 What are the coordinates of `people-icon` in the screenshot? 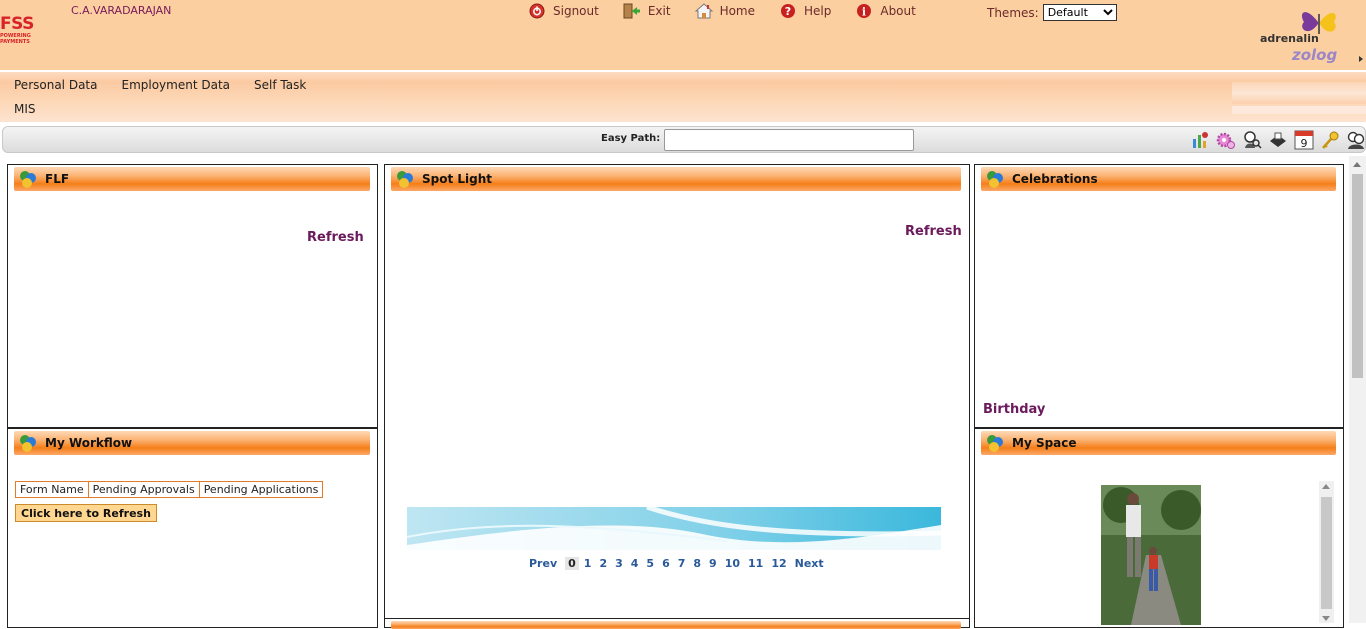 It's located at (1355, 139).